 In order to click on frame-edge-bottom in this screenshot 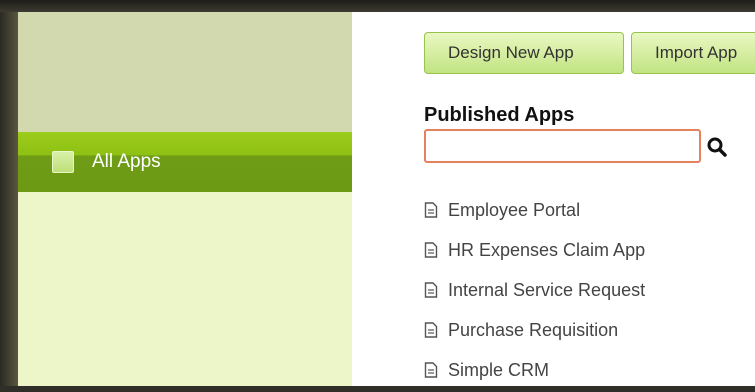, I will do `click(377, 389)`.